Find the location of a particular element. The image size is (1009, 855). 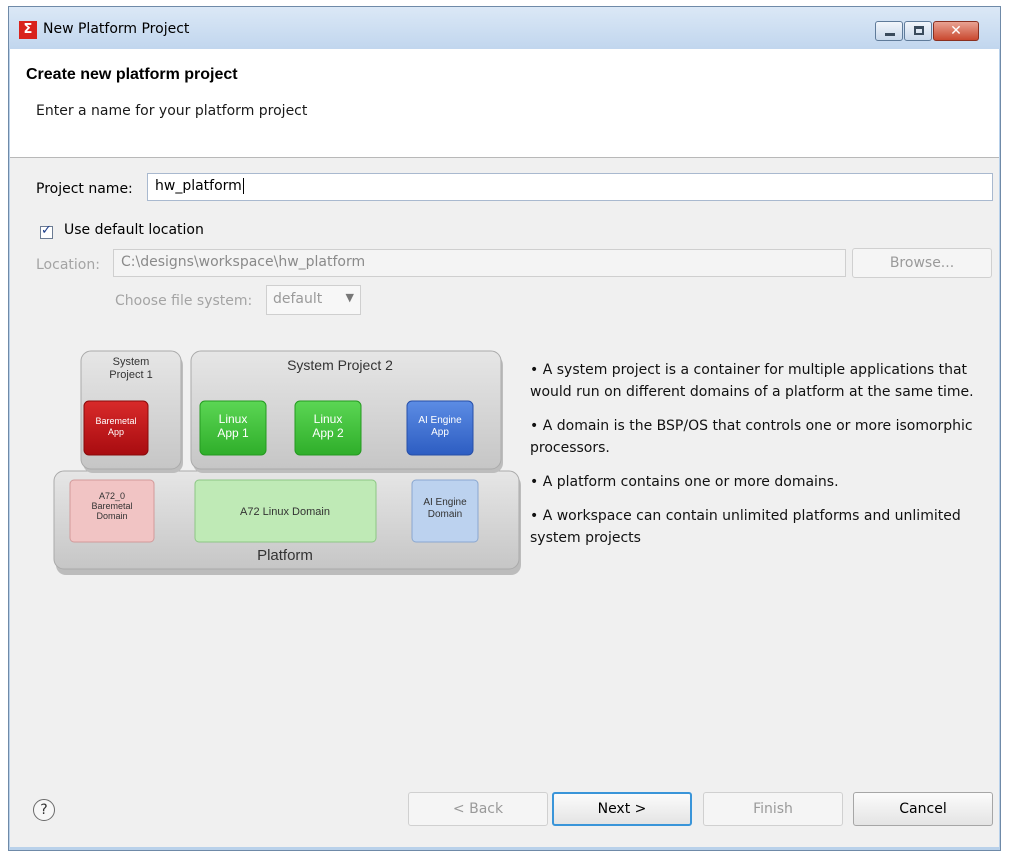

maximize-button is located at coordinates (918, 31).